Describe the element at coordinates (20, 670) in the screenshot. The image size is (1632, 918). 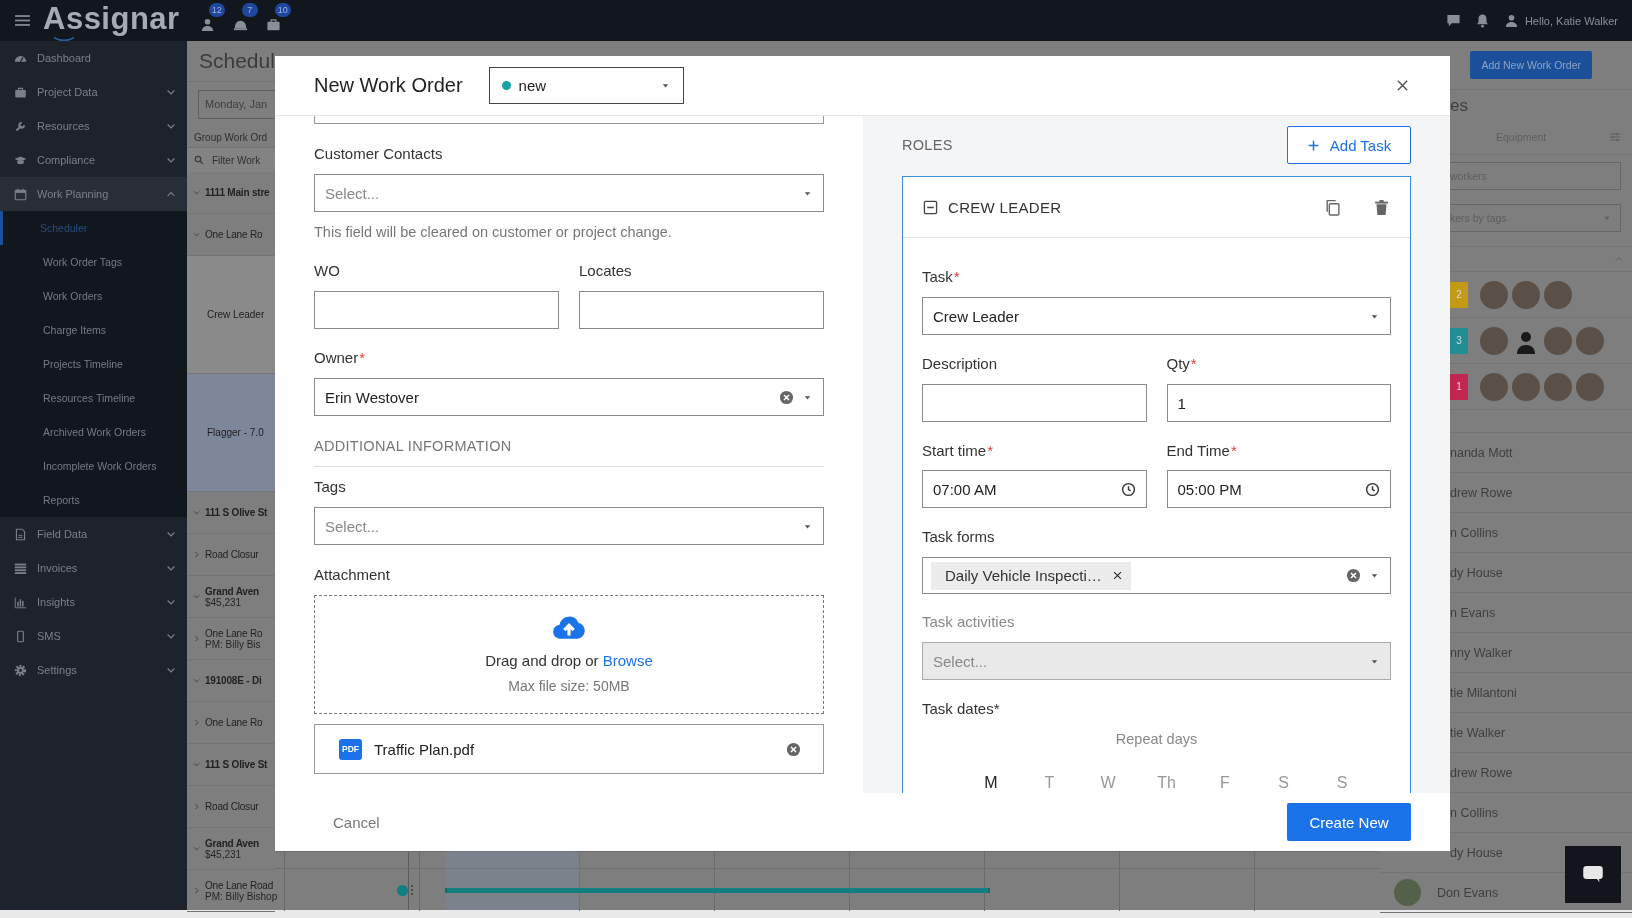
I see `gear-icon` at that location.